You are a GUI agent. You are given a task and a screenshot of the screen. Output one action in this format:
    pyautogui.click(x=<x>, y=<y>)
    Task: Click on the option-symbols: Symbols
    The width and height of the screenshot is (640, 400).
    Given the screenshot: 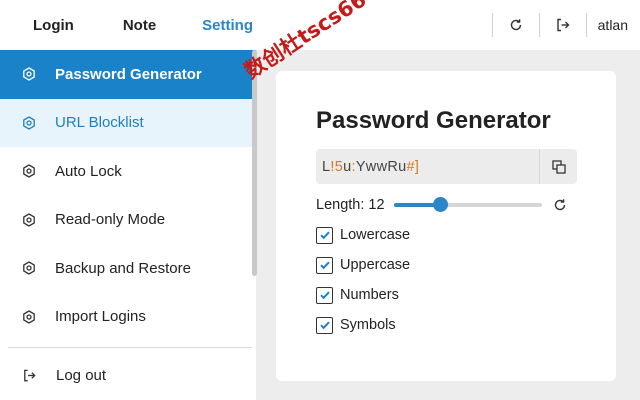 What is the action you would take?
    pyautogui.click(x=356, y=325)
    